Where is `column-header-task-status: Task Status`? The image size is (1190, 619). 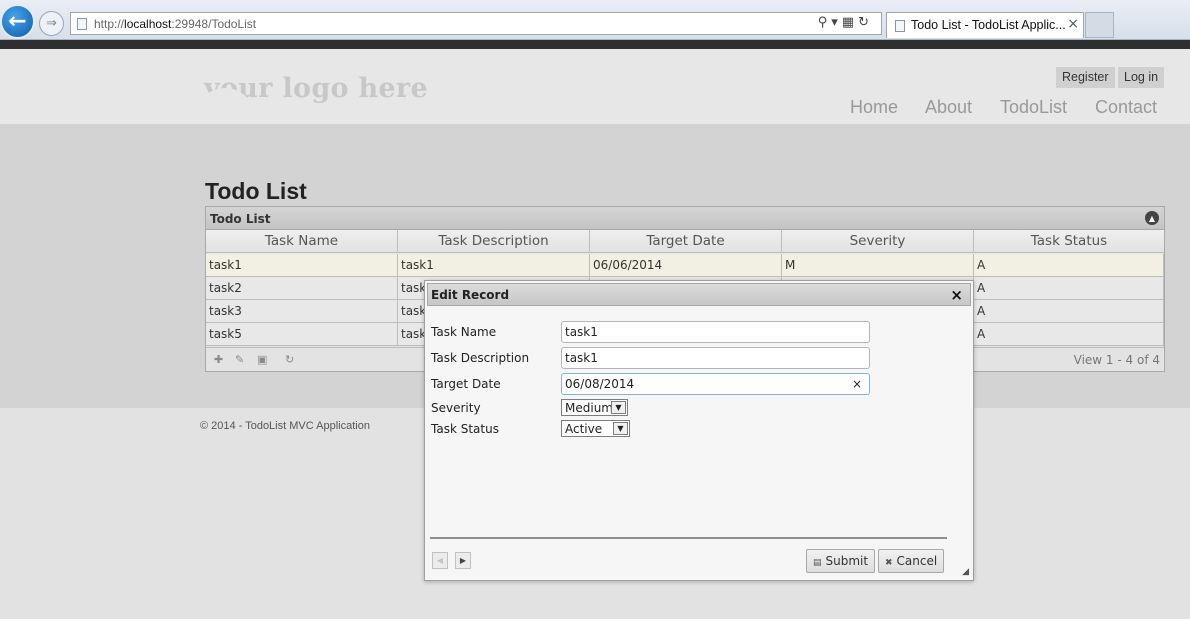 column-header-task-status: Task Status is located at coordinates (1069, 241).